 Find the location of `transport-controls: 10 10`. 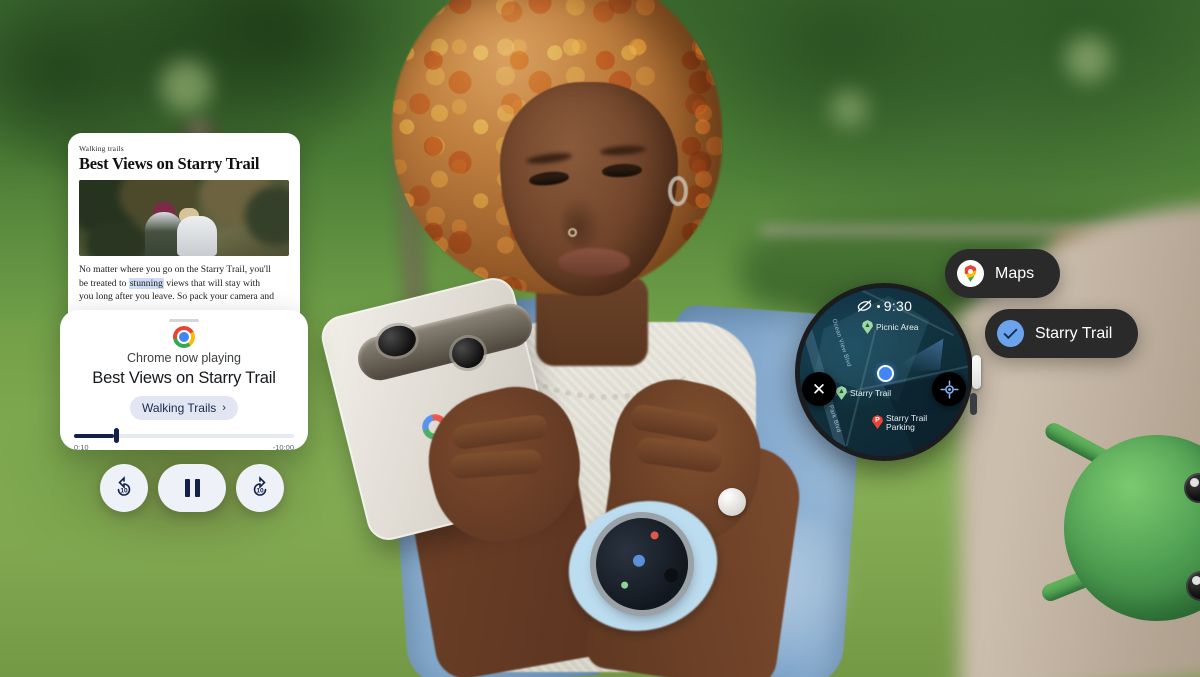

transport-controls: 10 10 is located at coordinates (192, 488).